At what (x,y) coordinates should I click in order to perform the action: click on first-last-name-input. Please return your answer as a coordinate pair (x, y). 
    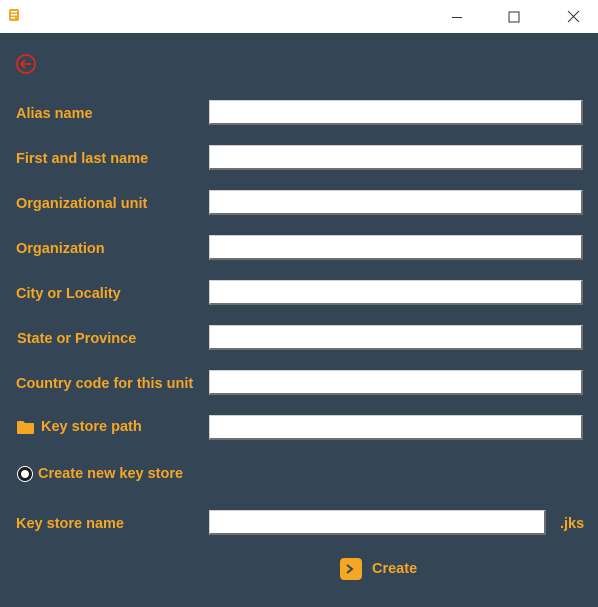
    Looking at the image, I should click on (396, 157).